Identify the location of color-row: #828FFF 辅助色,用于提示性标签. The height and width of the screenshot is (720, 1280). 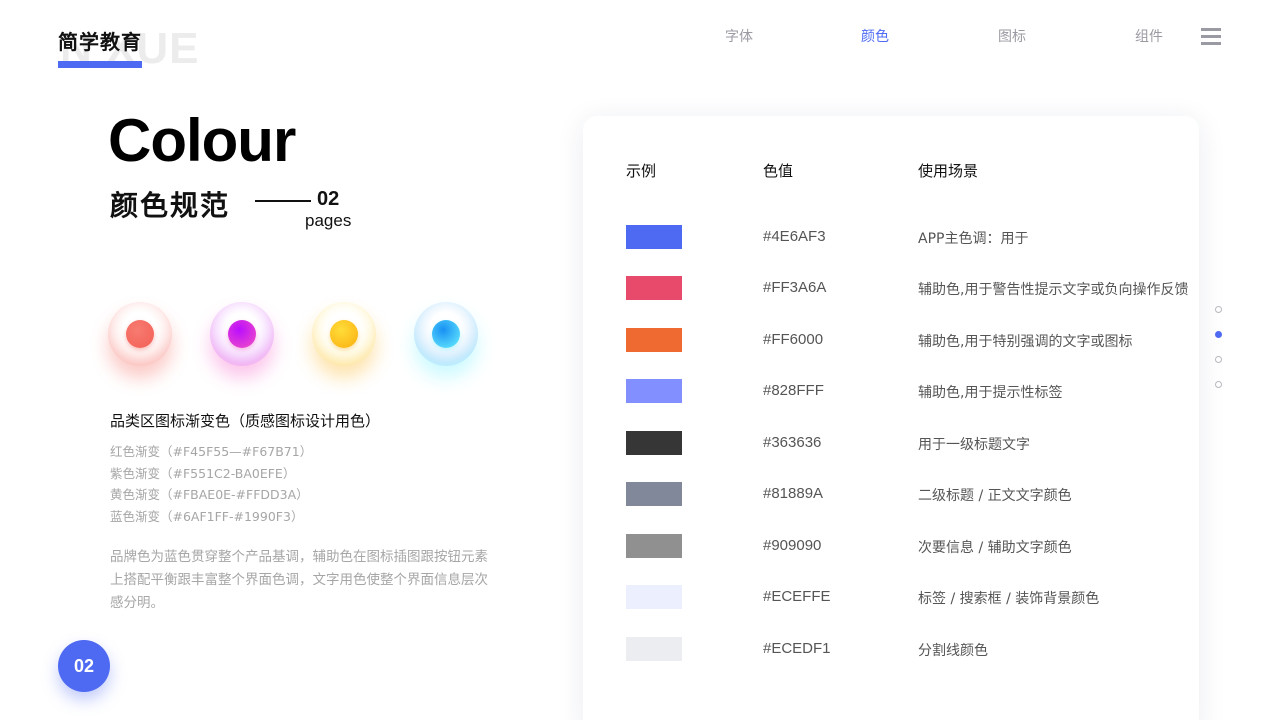
(906, 391).